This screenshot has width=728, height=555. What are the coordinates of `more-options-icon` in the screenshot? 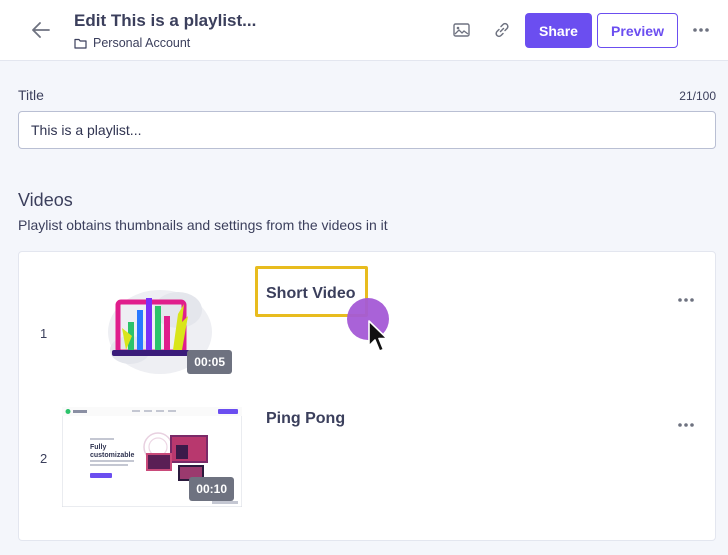 It's located at (701, 30).